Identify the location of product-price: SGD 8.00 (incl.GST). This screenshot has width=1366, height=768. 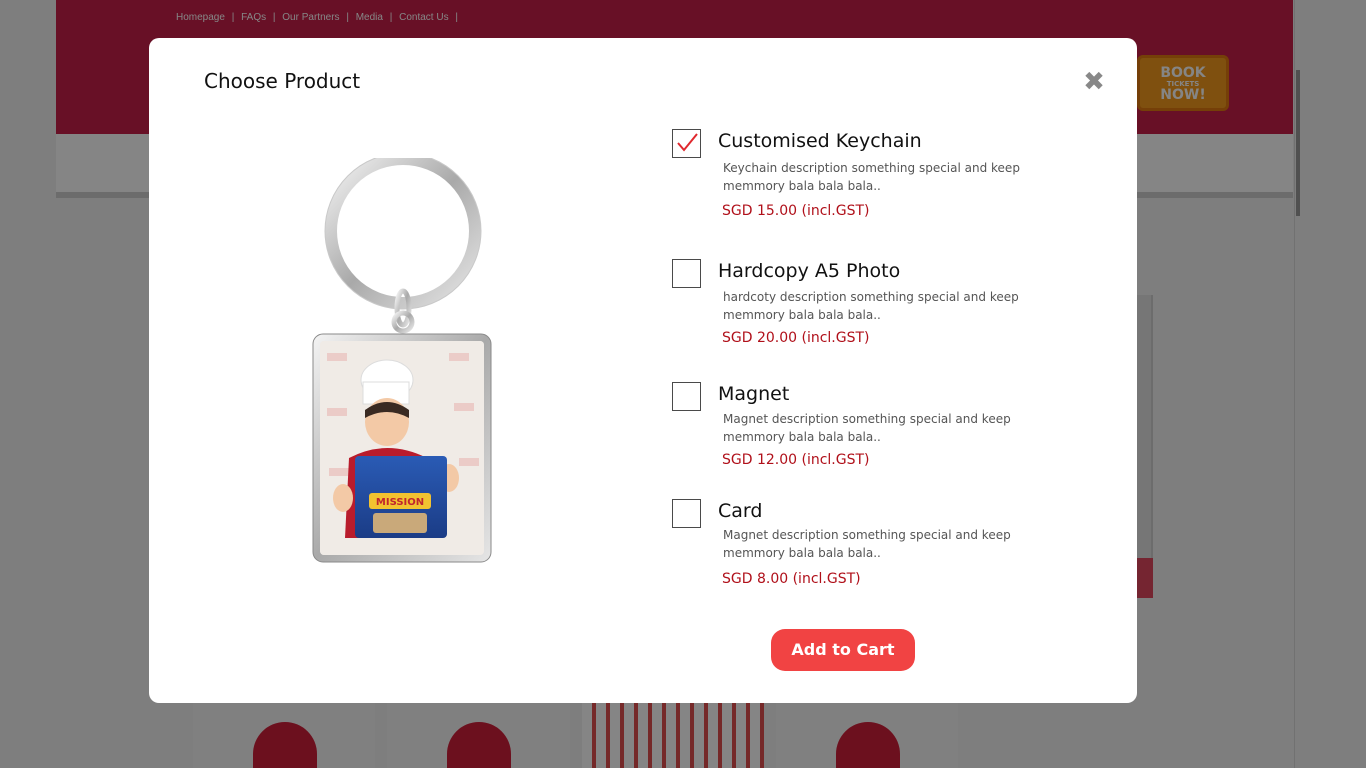
(791, 579).